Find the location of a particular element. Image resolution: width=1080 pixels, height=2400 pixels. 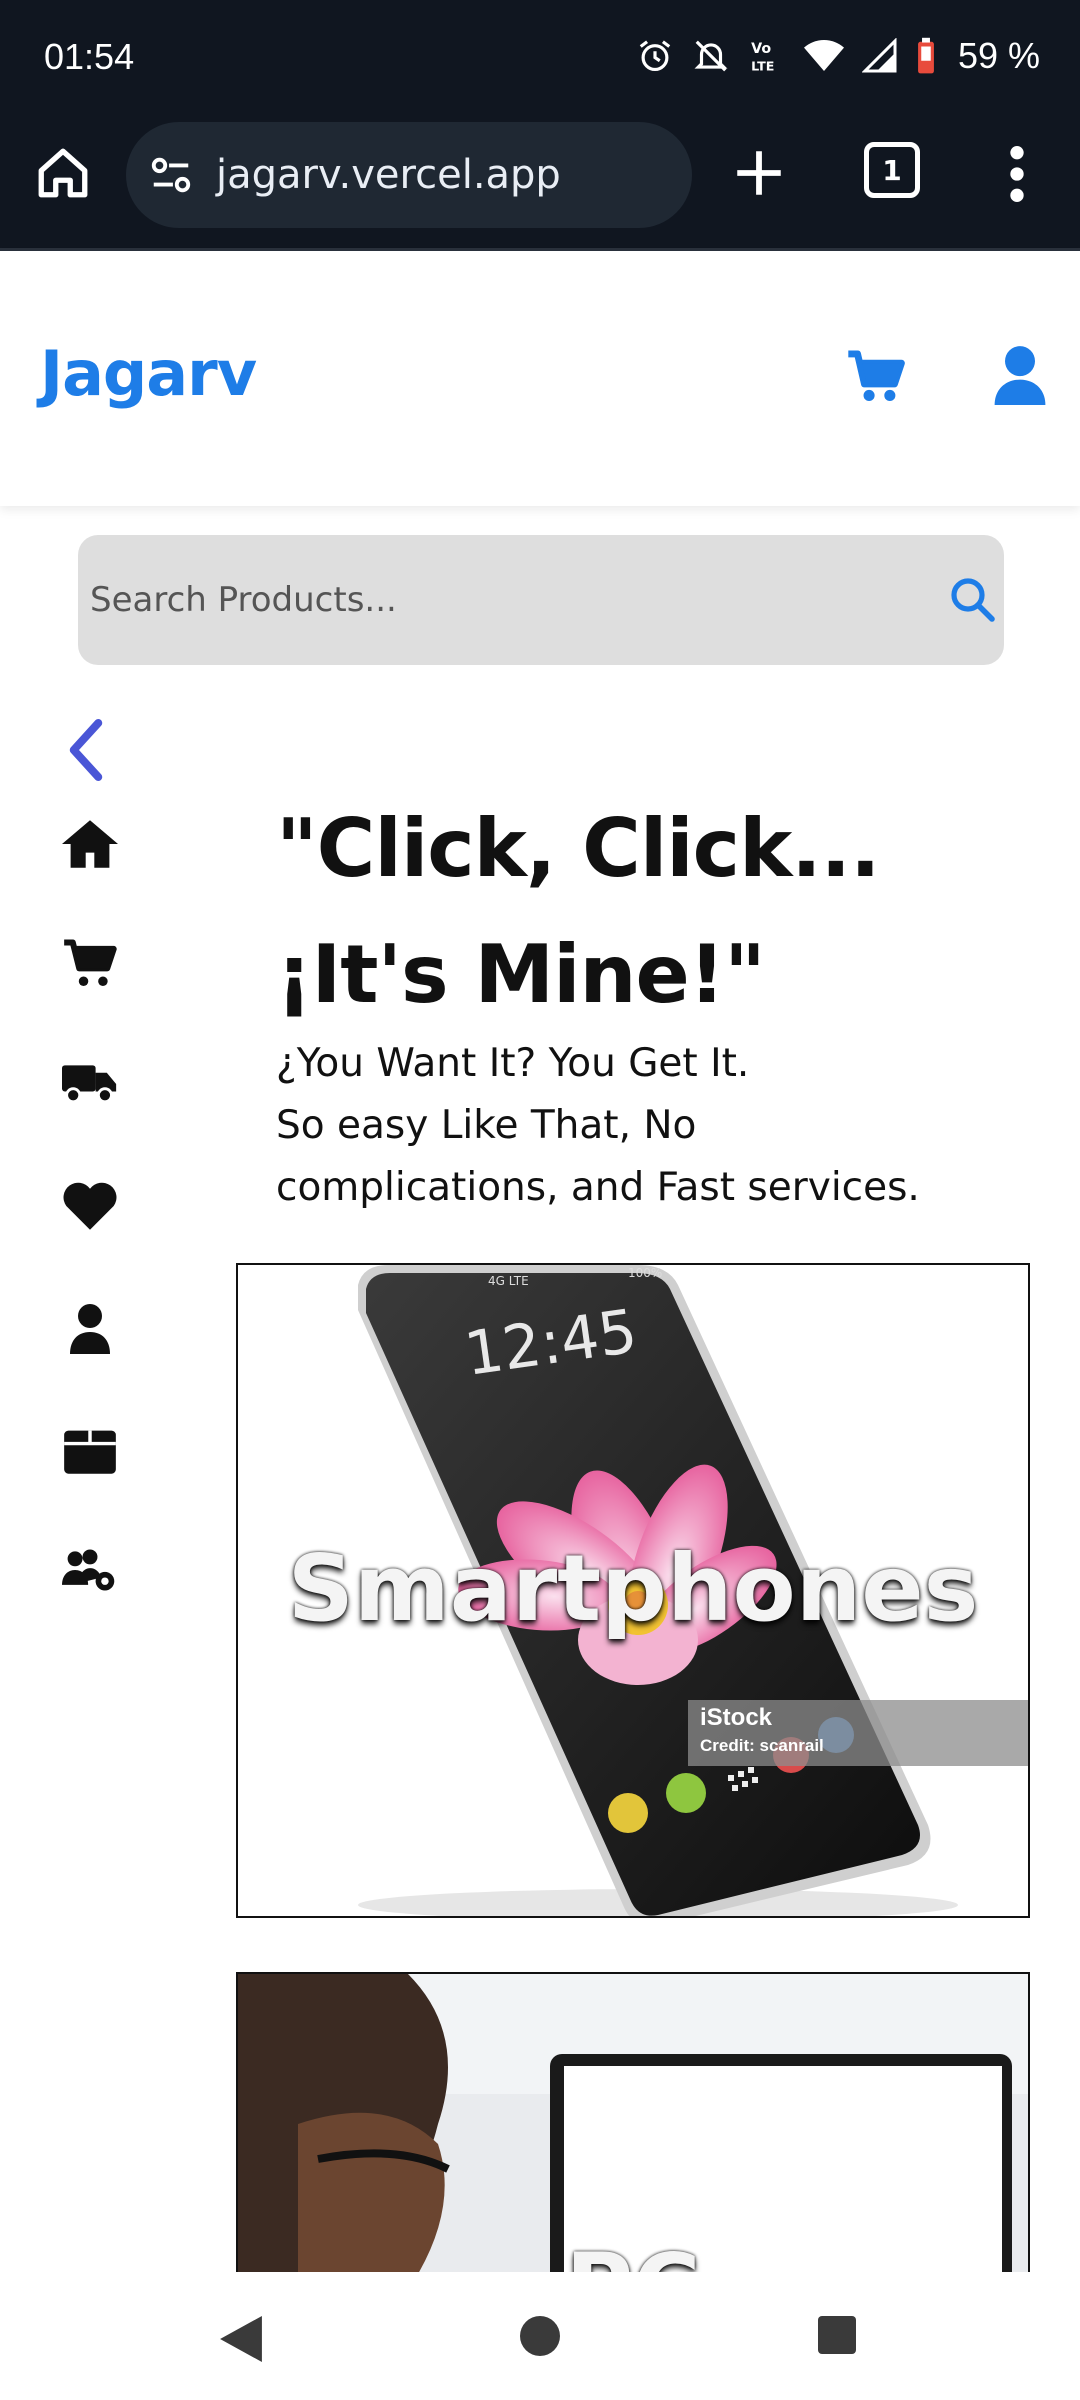

nav-home-icon is located at coordinates (540, 2336).